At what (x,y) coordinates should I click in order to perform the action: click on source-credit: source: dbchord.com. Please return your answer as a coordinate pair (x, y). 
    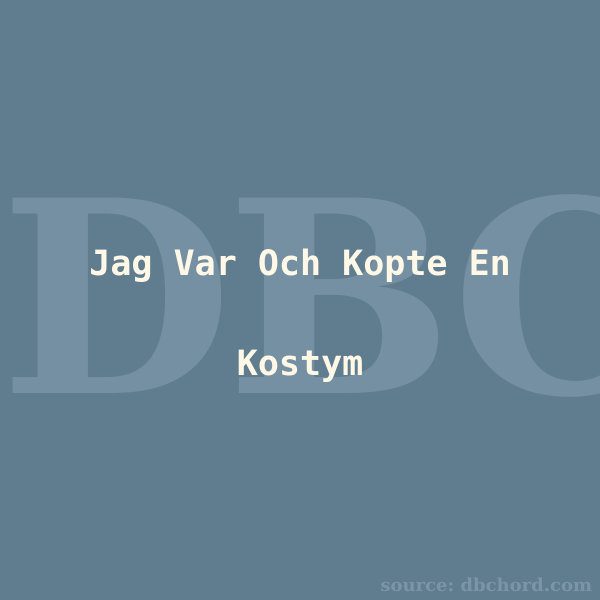
    Looking at the image, I should click on (486, 585).